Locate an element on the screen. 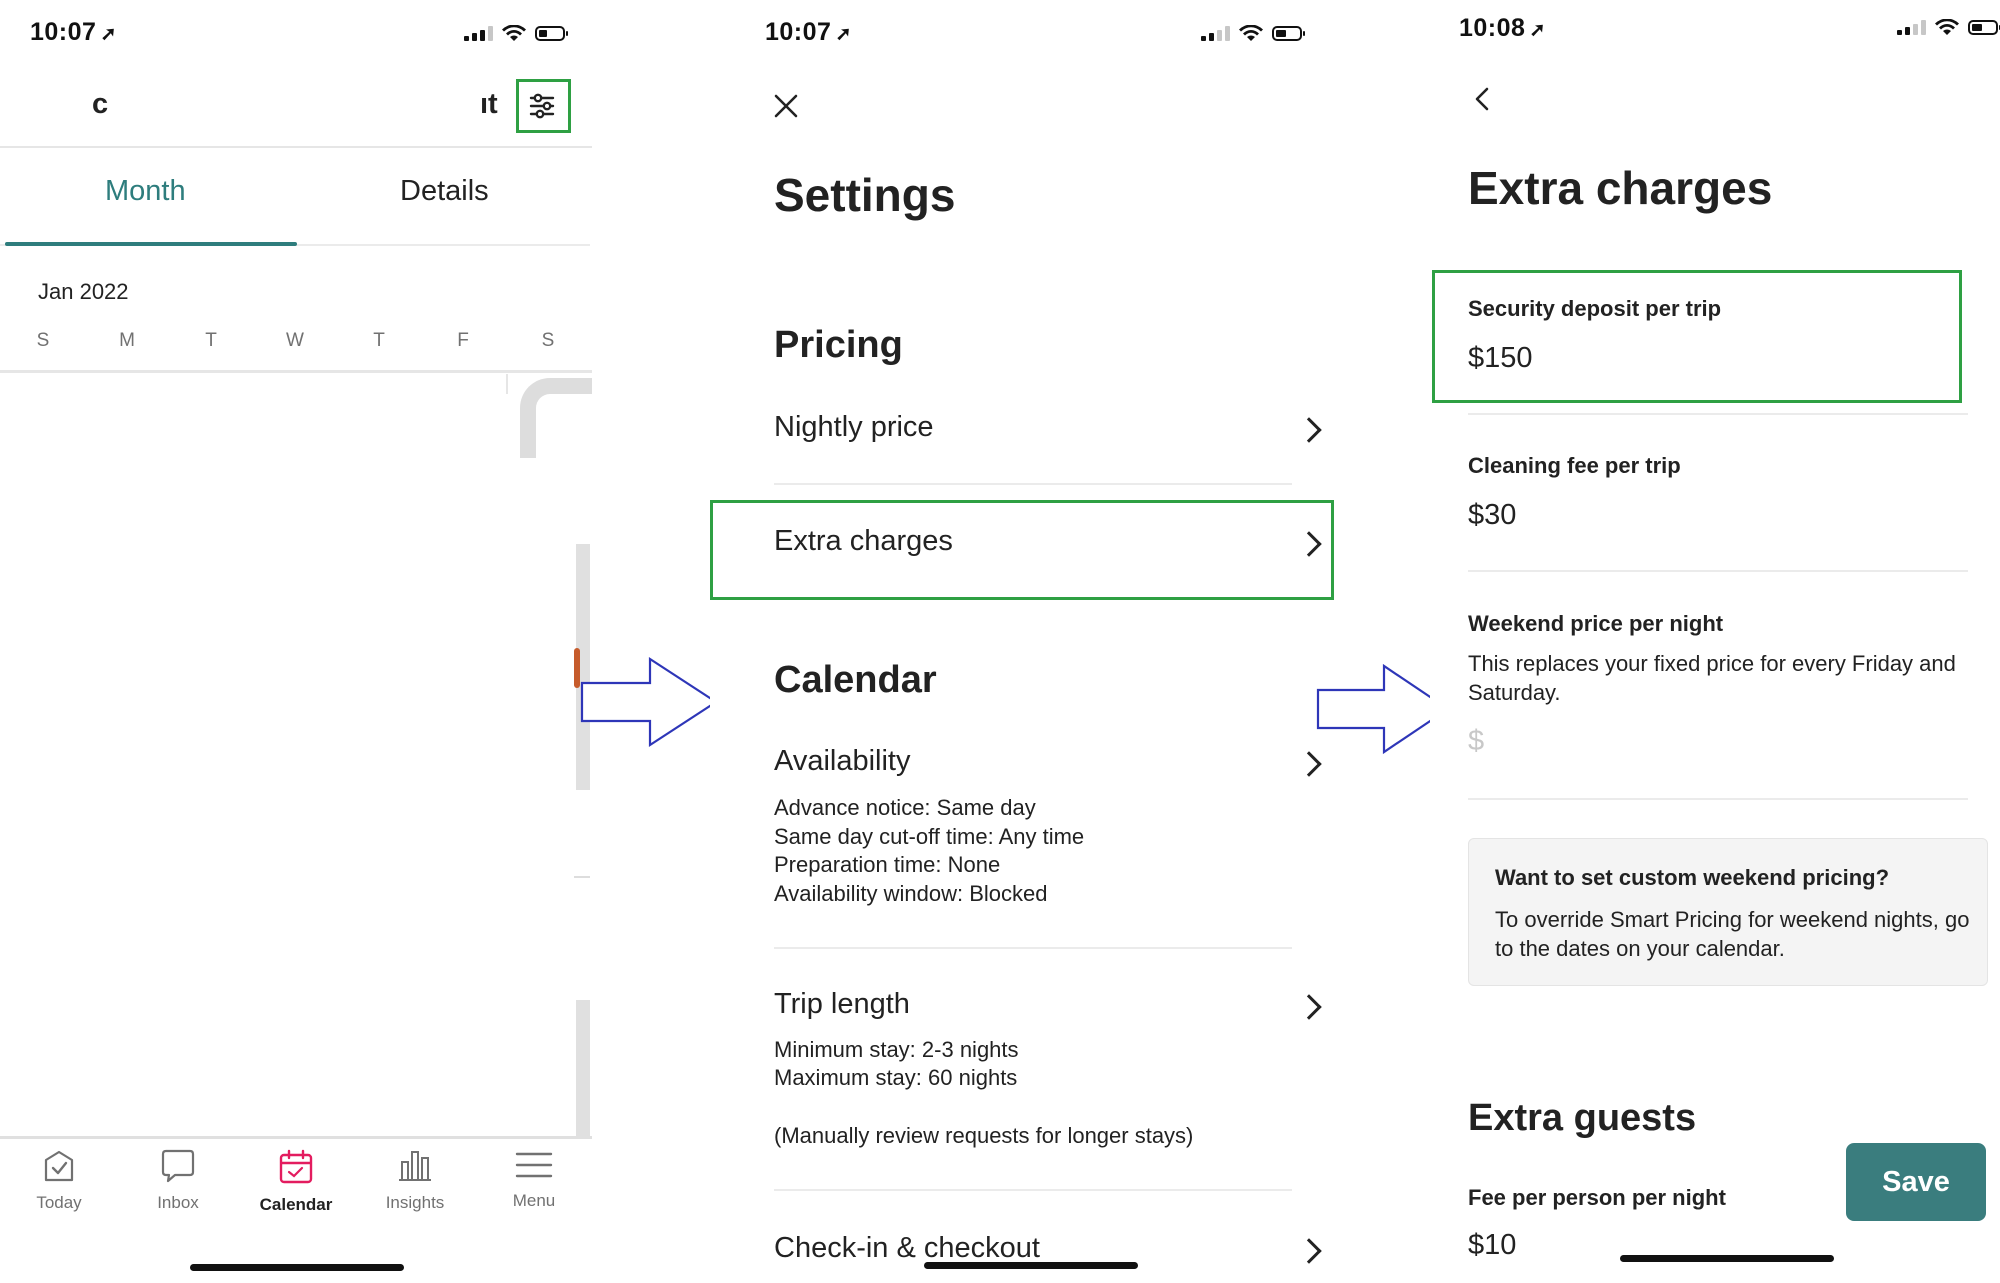 This screenshot has width=2000, height=1283. nav-inbox-label: Inbox is located at coordinates (178, 1202).